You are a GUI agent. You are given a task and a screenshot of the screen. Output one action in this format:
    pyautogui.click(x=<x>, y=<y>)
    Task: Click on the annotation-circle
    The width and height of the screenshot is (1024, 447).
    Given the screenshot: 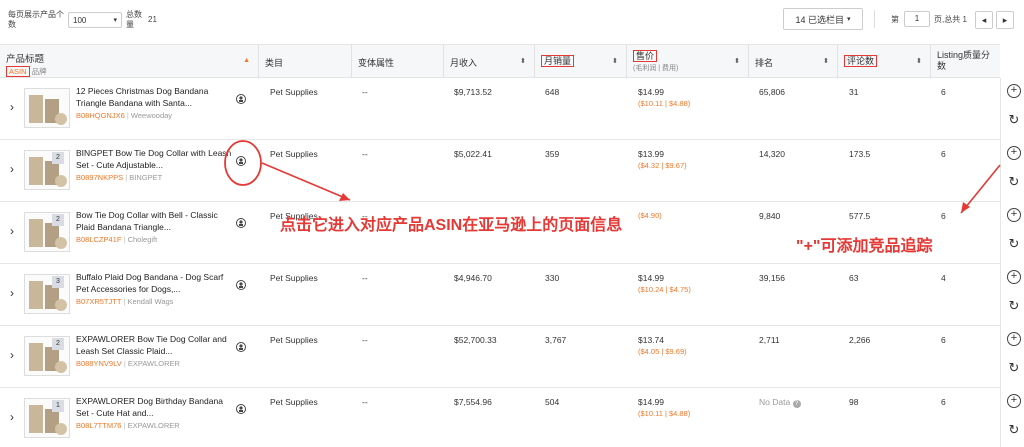 What is the action you would take?
    pyautogui.click(x=243, y=163)
    